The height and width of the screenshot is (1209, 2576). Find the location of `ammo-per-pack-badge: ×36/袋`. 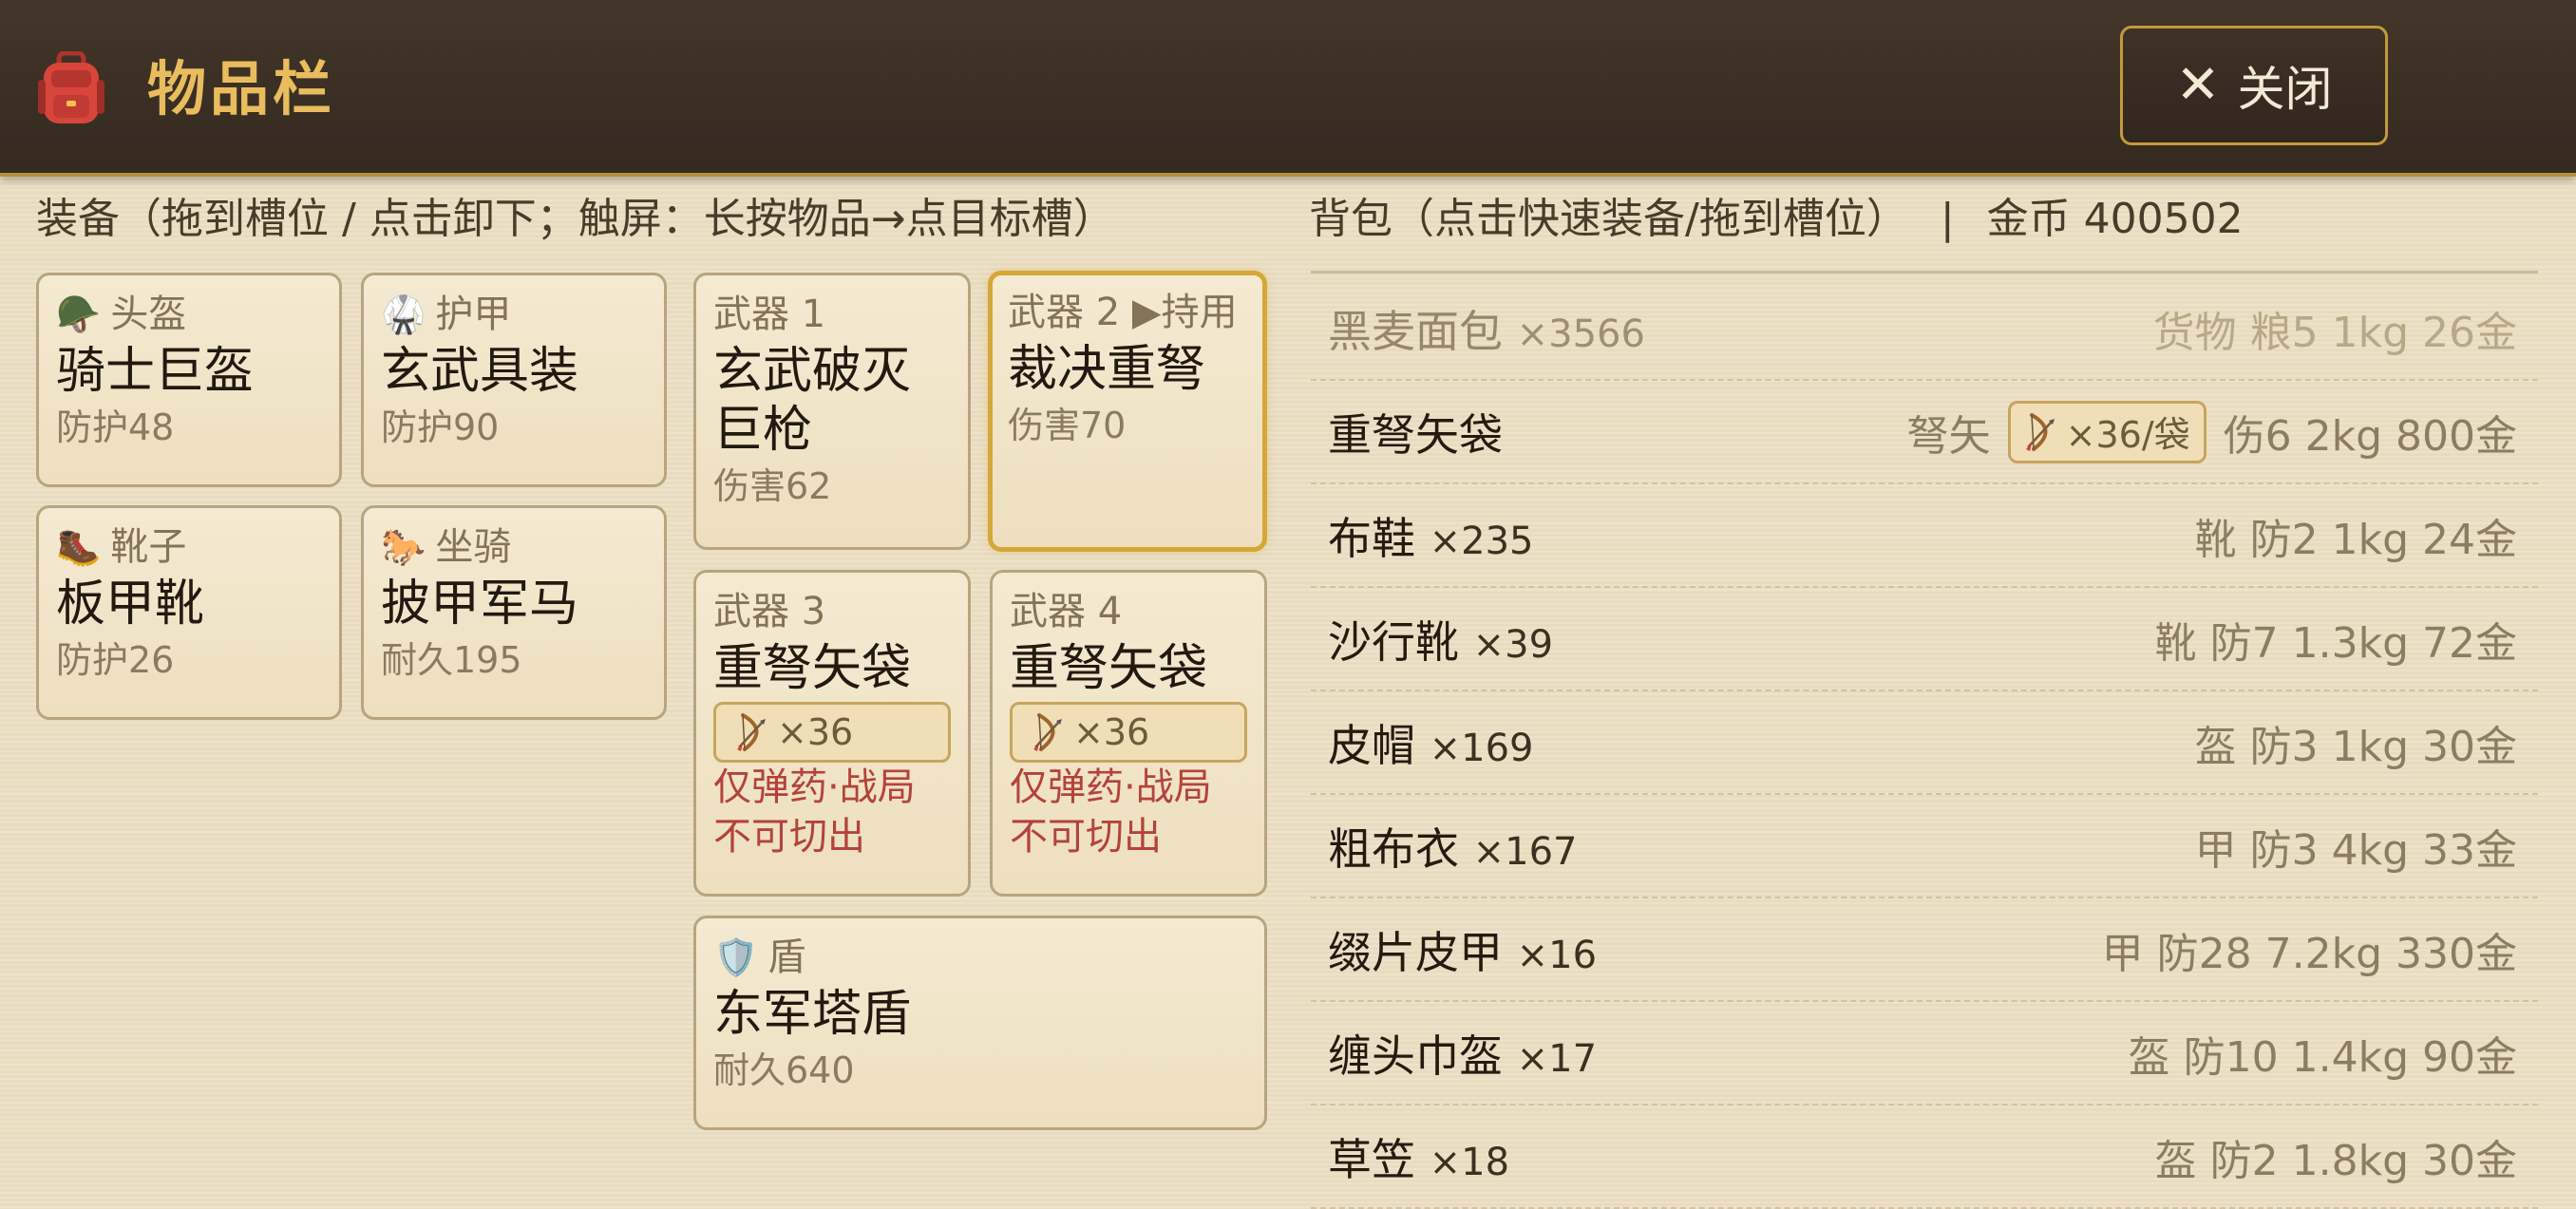

ammo-per-pack-badge: ×36/袋 is located at coordinates (2107, 432).